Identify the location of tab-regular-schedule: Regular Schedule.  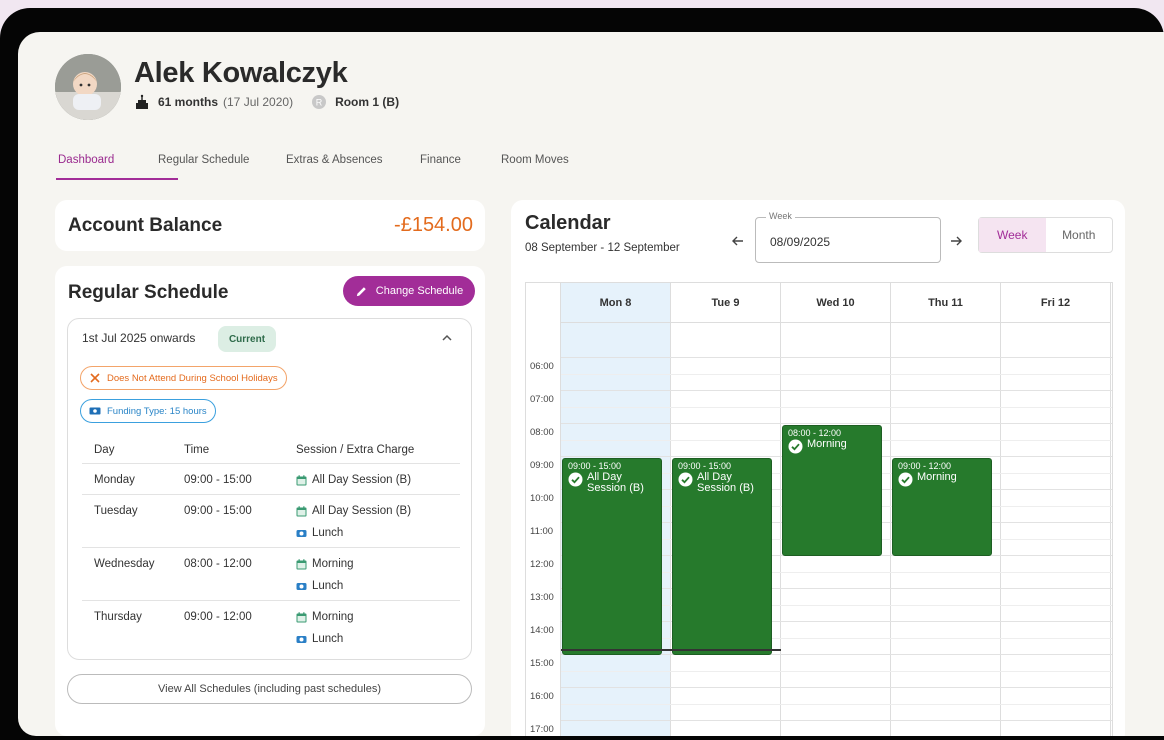
(222, 164).